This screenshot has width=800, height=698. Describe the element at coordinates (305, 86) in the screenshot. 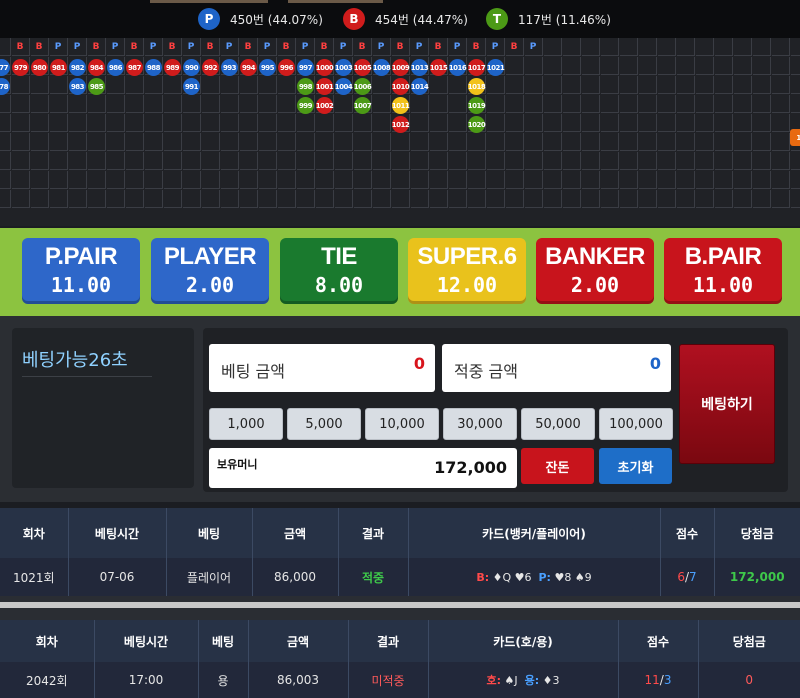

I see `road-result-ball: 998` at that location.